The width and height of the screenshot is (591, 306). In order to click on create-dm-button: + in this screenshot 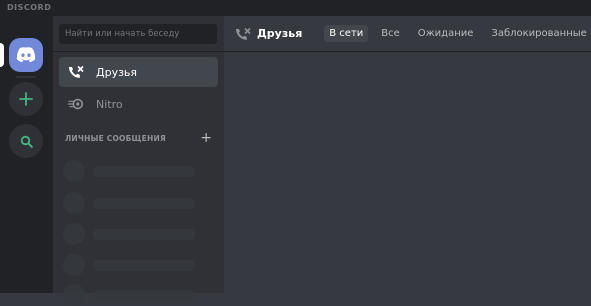, I will do `click(206, 138)`.